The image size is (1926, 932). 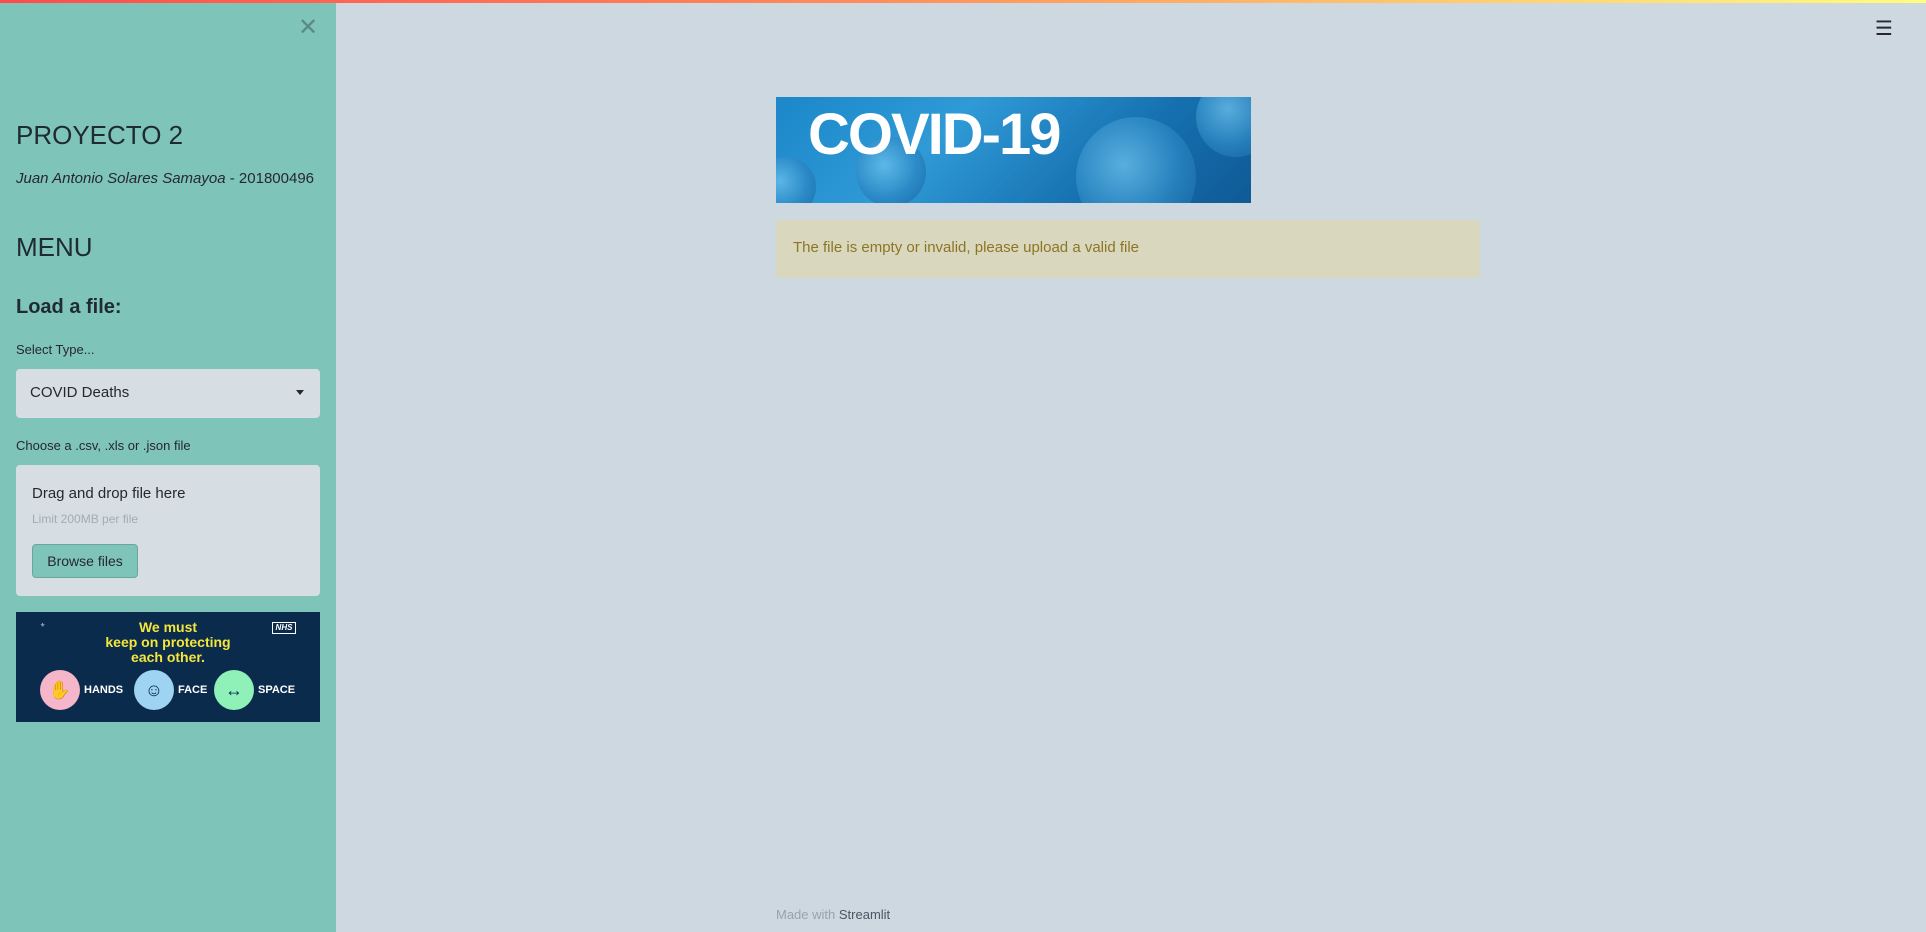 What do you see at coordinates (121, 178) in the screenshot?
I see `author-name: Juan Antonio Solares Samayoa` at bounding box center [121, 178].